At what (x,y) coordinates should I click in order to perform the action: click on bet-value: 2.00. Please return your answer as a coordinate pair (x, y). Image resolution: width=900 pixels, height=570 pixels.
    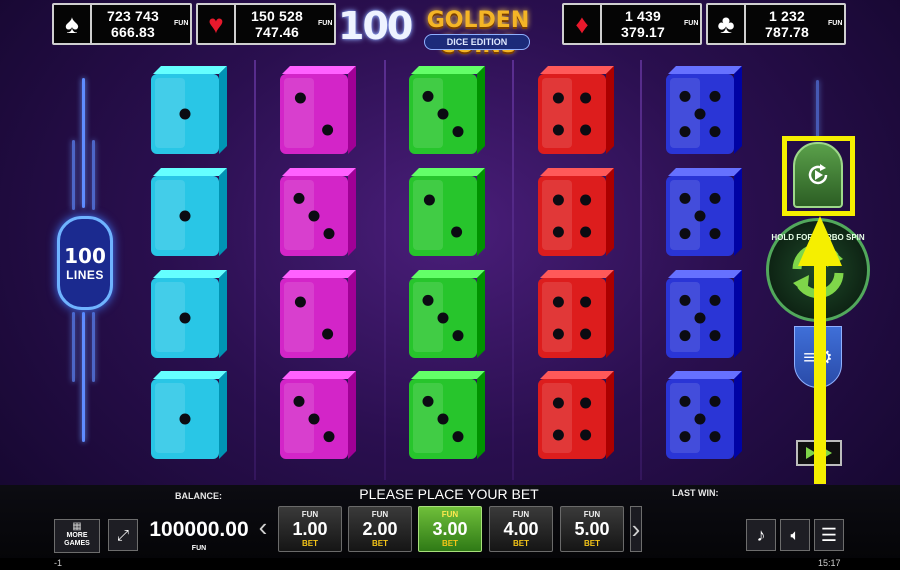
    Looking at the image, I should click on (380, 529).